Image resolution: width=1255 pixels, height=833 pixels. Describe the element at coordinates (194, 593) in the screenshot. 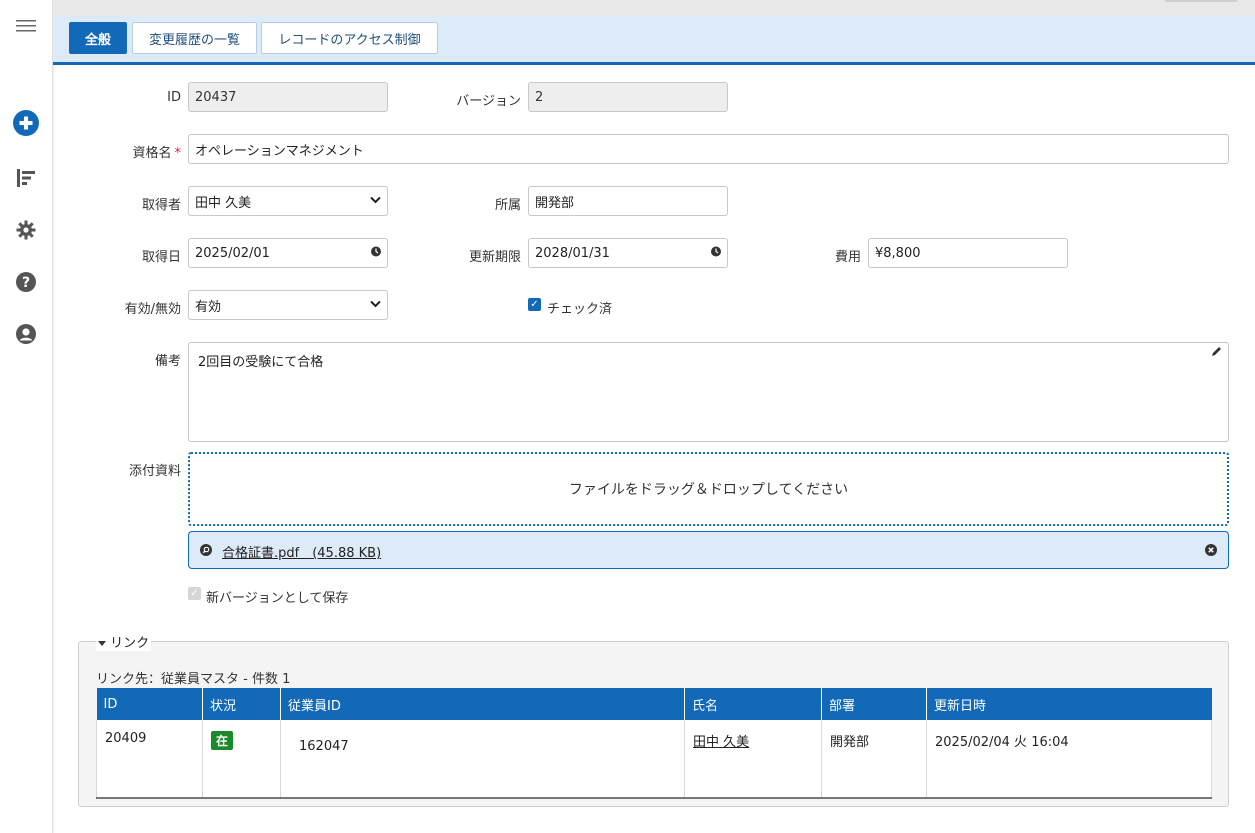

I see `save-version-checkbox: ✓` at that location.